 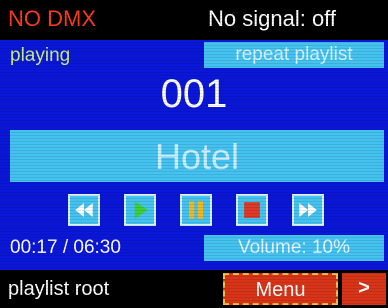 What do you see at coordinates (59, 289) in the screenshot?
I see `context-label: playlist root` at bounding box center [59, 289].